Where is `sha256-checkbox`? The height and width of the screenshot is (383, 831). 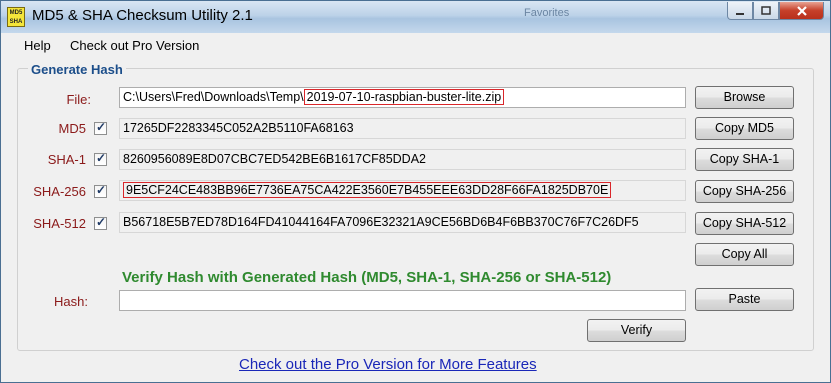
sha256-checkbox is located at coordinates (100, 190).